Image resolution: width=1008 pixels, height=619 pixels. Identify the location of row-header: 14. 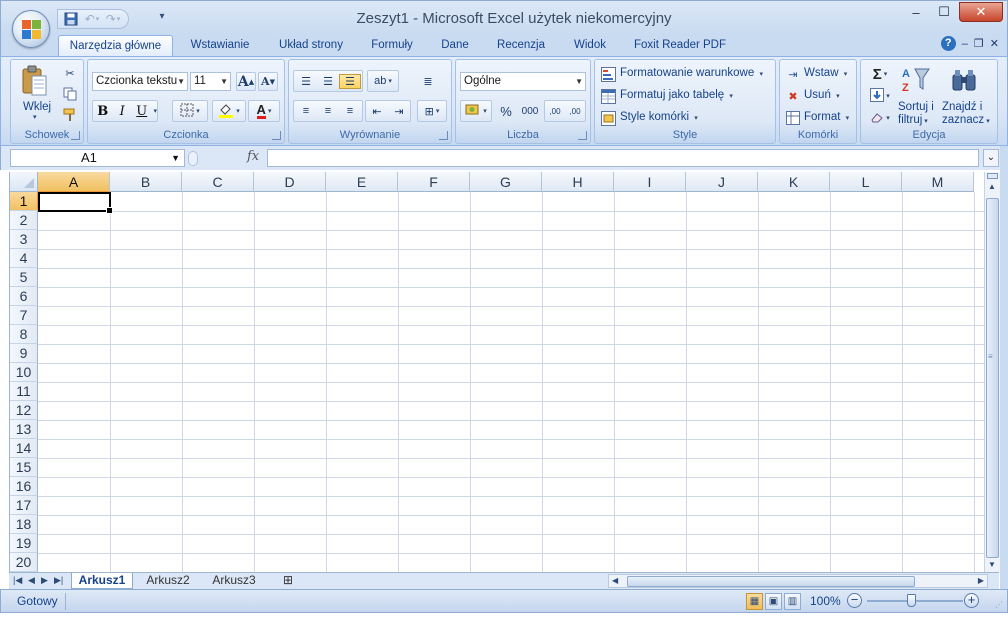
(24, 448).